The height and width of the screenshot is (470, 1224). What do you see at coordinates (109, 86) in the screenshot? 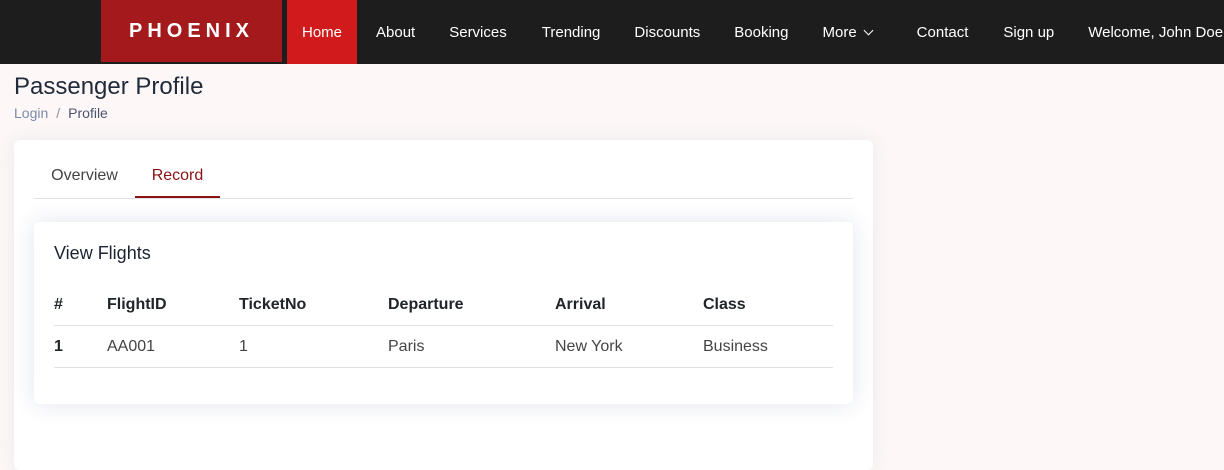
I see `page-title: Passenger Profile` at bounding box center [109, 86].